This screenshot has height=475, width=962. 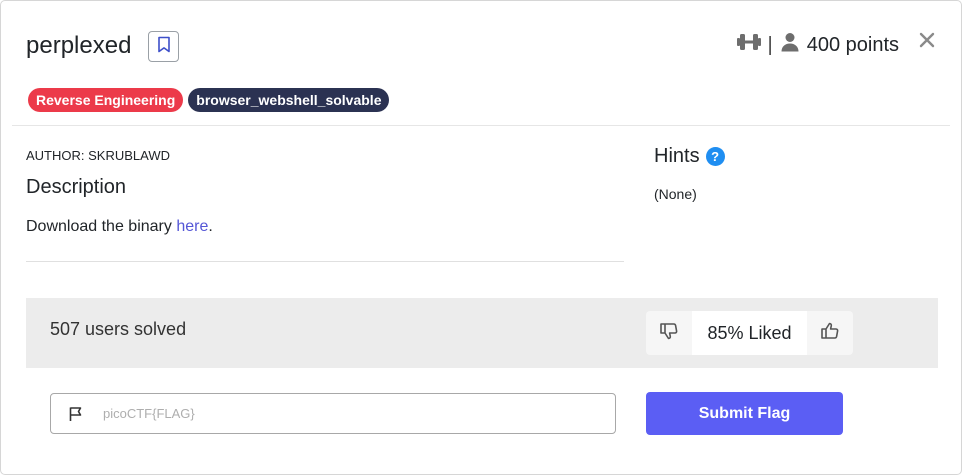 What do you see at coordinates (744, 413) in the screenshot?
I see `submit-flag-button: Submit Flag` at bounding box center [744, 413].